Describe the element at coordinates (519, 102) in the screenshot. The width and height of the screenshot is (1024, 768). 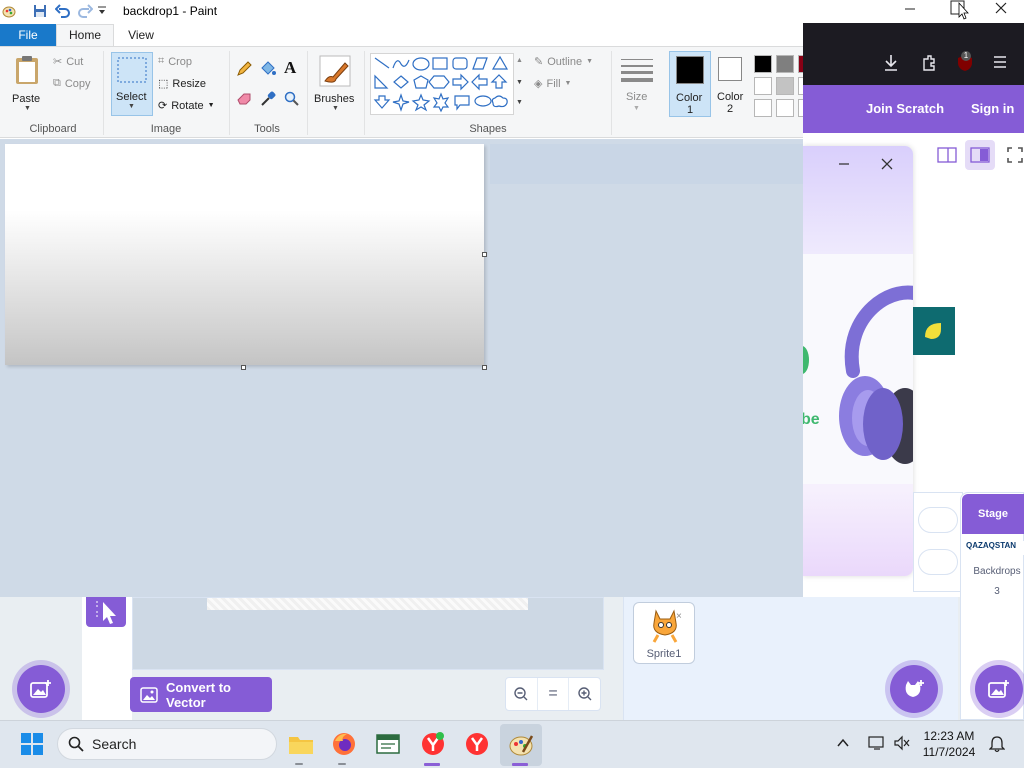
I see `shapes-expand-icon: ▼` at that location.